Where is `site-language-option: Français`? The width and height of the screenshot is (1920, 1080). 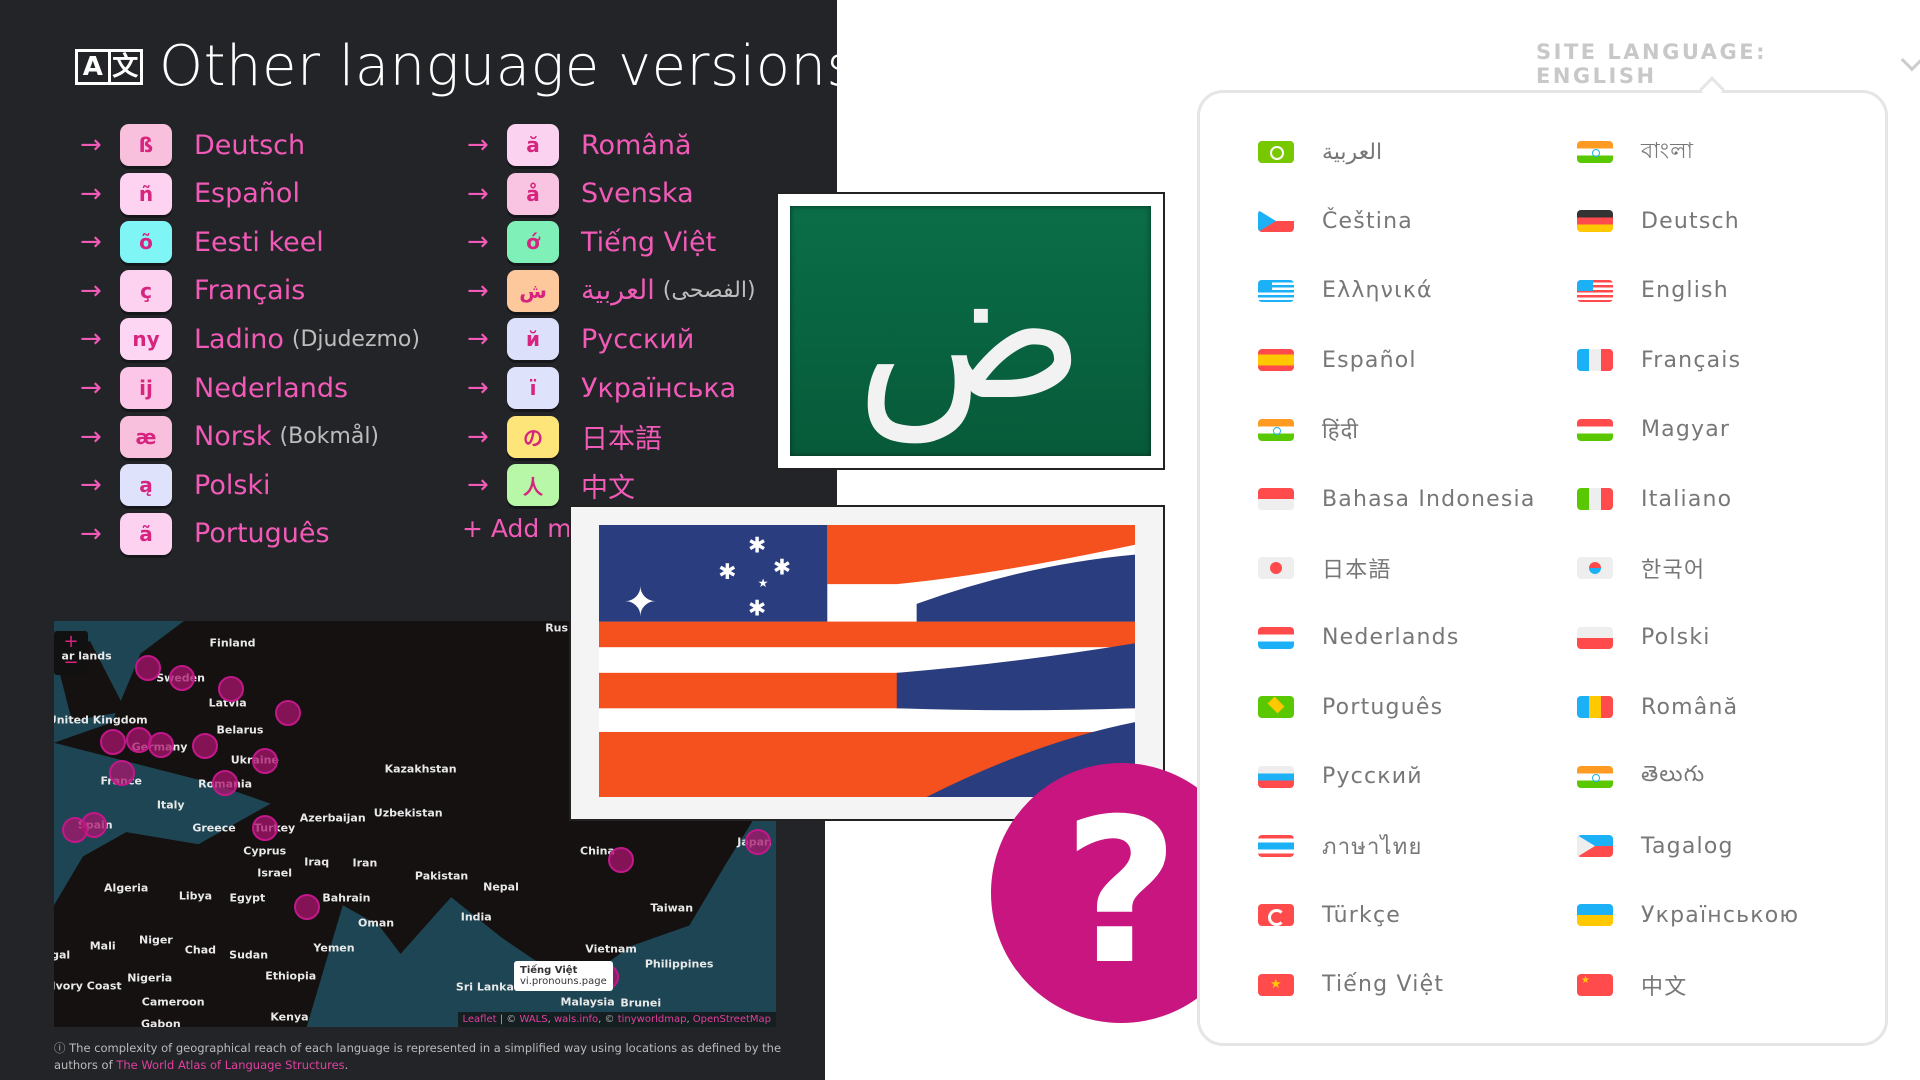 site-language-option: Français is located at coordinates (1659, 360).